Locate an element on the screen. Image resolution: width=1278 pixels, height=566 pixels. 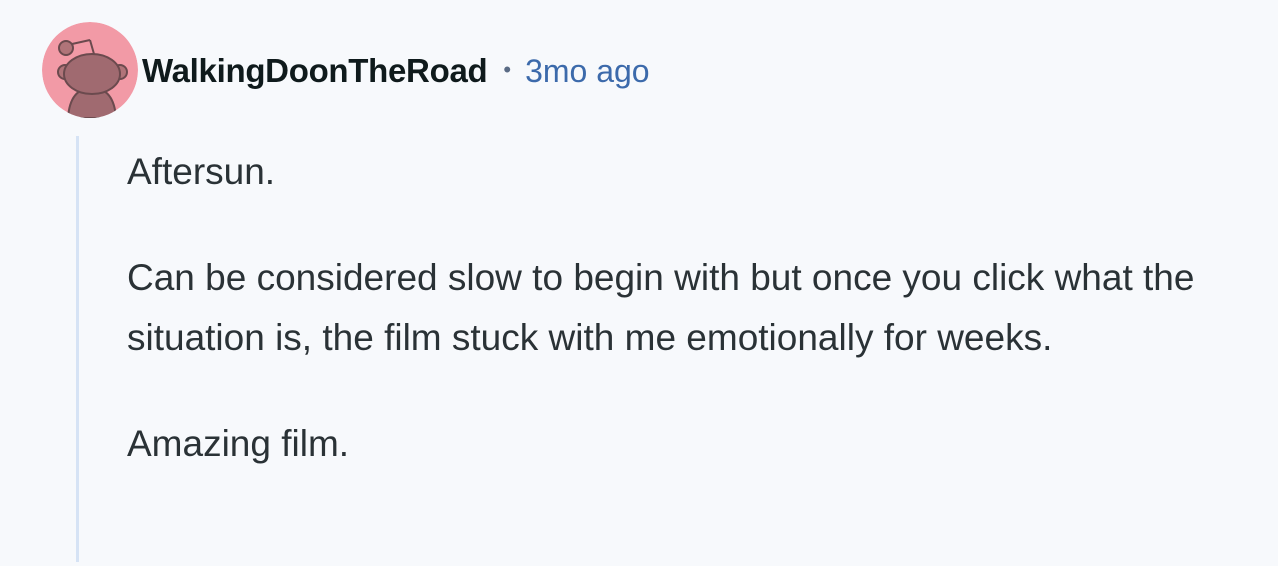
comment-paragraph: Aftersun. is located at coordinates (201, 171).